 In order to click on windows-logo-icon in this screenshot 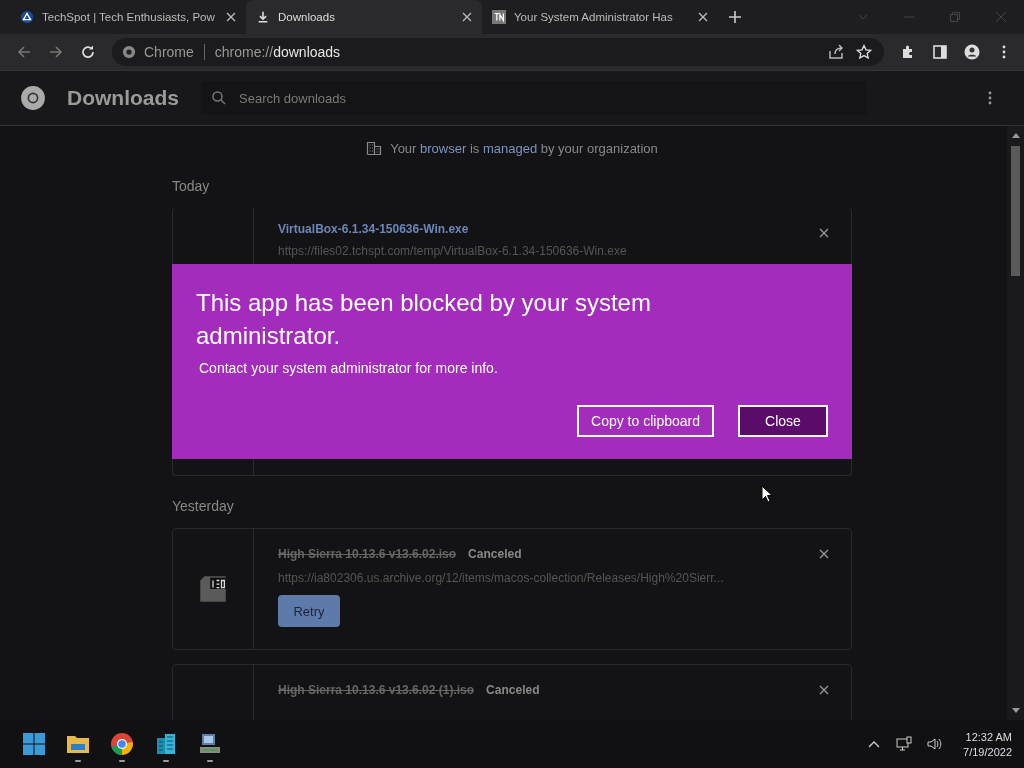, I will do `click(34, 744)`.